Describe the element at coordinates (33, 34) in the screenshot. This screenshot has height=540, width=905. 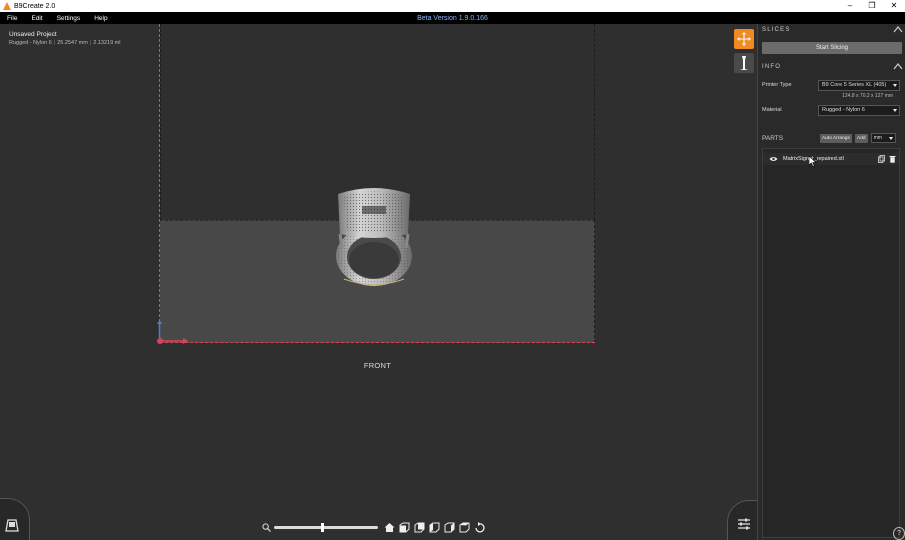
I see `project-title: Unsaved Project` at that location.